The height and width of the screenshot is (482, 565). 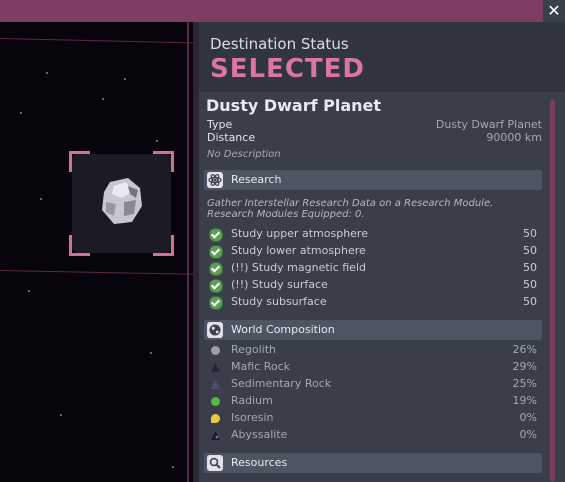 I want to click on task-label: (!!) Study magnetic field, so click(x=298, y=267).